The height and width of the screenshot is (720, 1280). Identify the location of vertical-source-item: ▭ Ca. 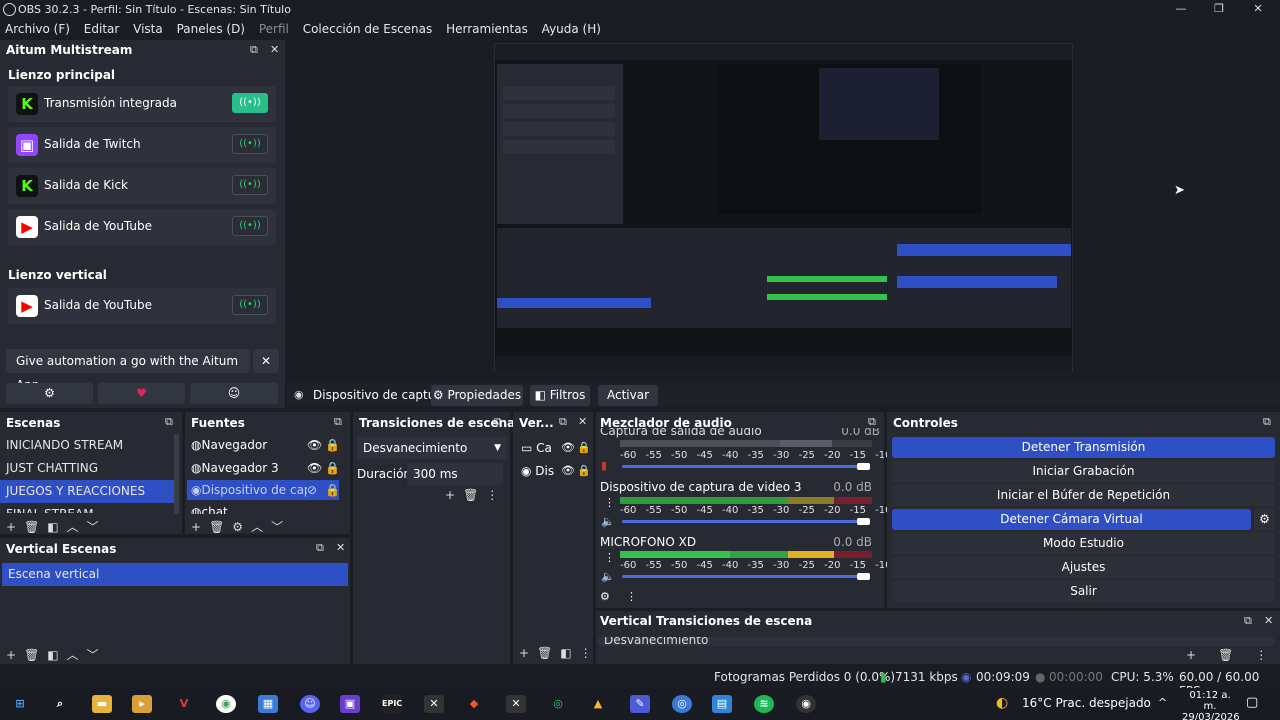
(536, 448).